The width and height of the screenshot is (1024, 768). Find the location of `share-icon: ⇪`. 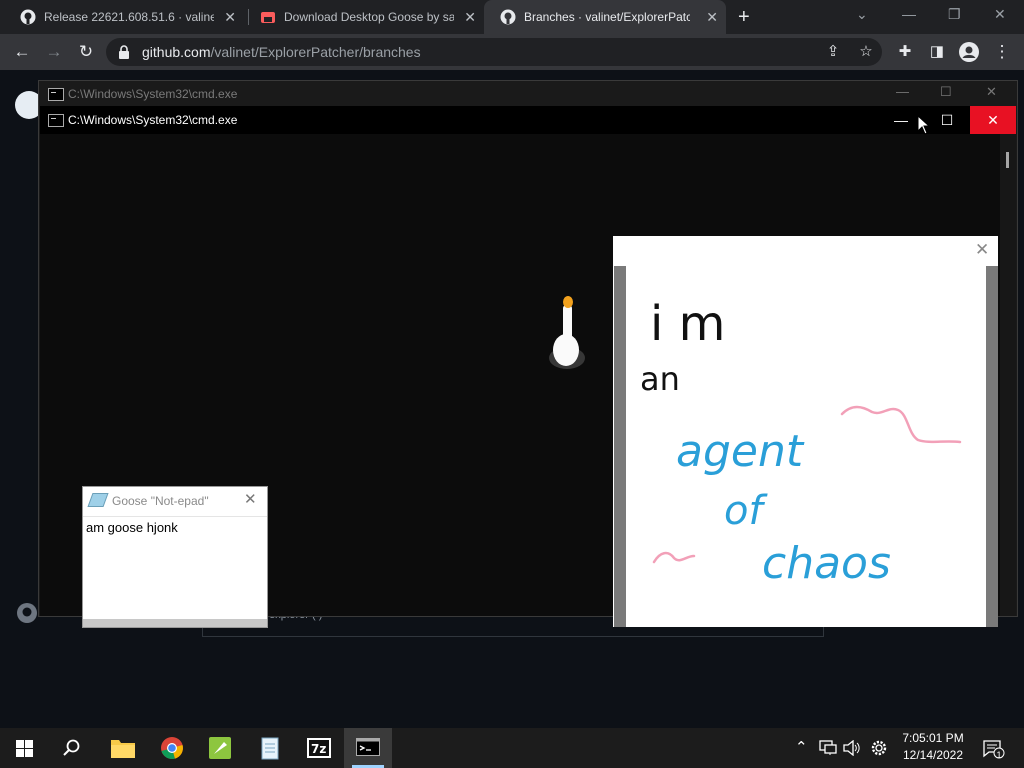

share-icon: ⇪ is located at coordinates (833, 52).